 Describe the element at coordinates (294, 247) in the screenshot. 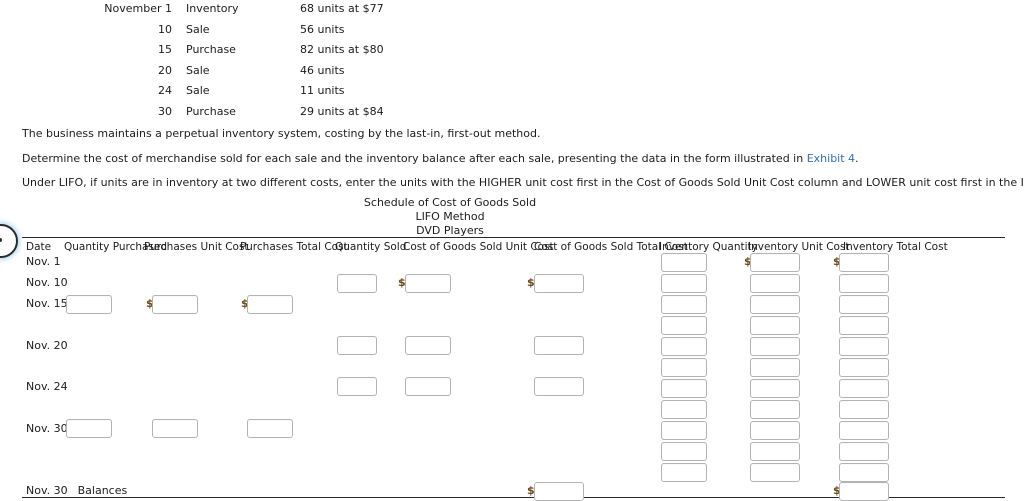

I see `column-header-purchases-total-cost: Purchases Total Cost` at that location.